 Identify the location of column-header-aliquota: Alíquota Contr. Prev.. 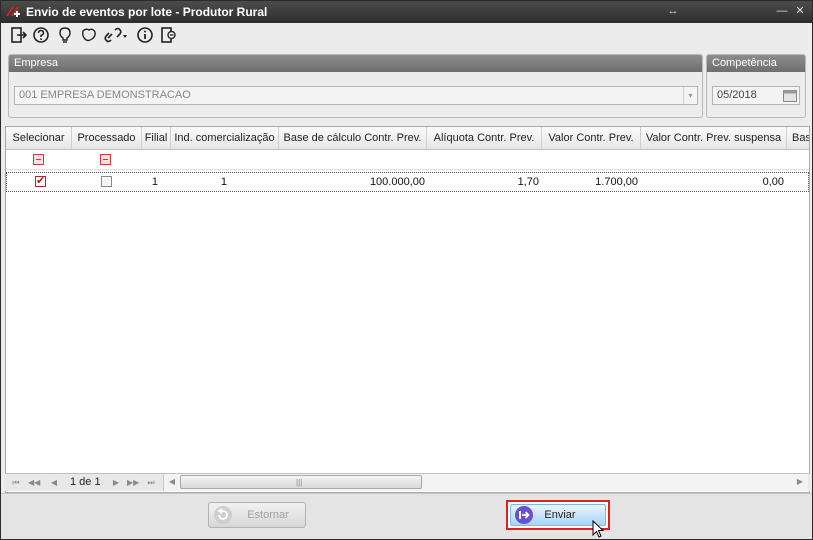
(484, 138).